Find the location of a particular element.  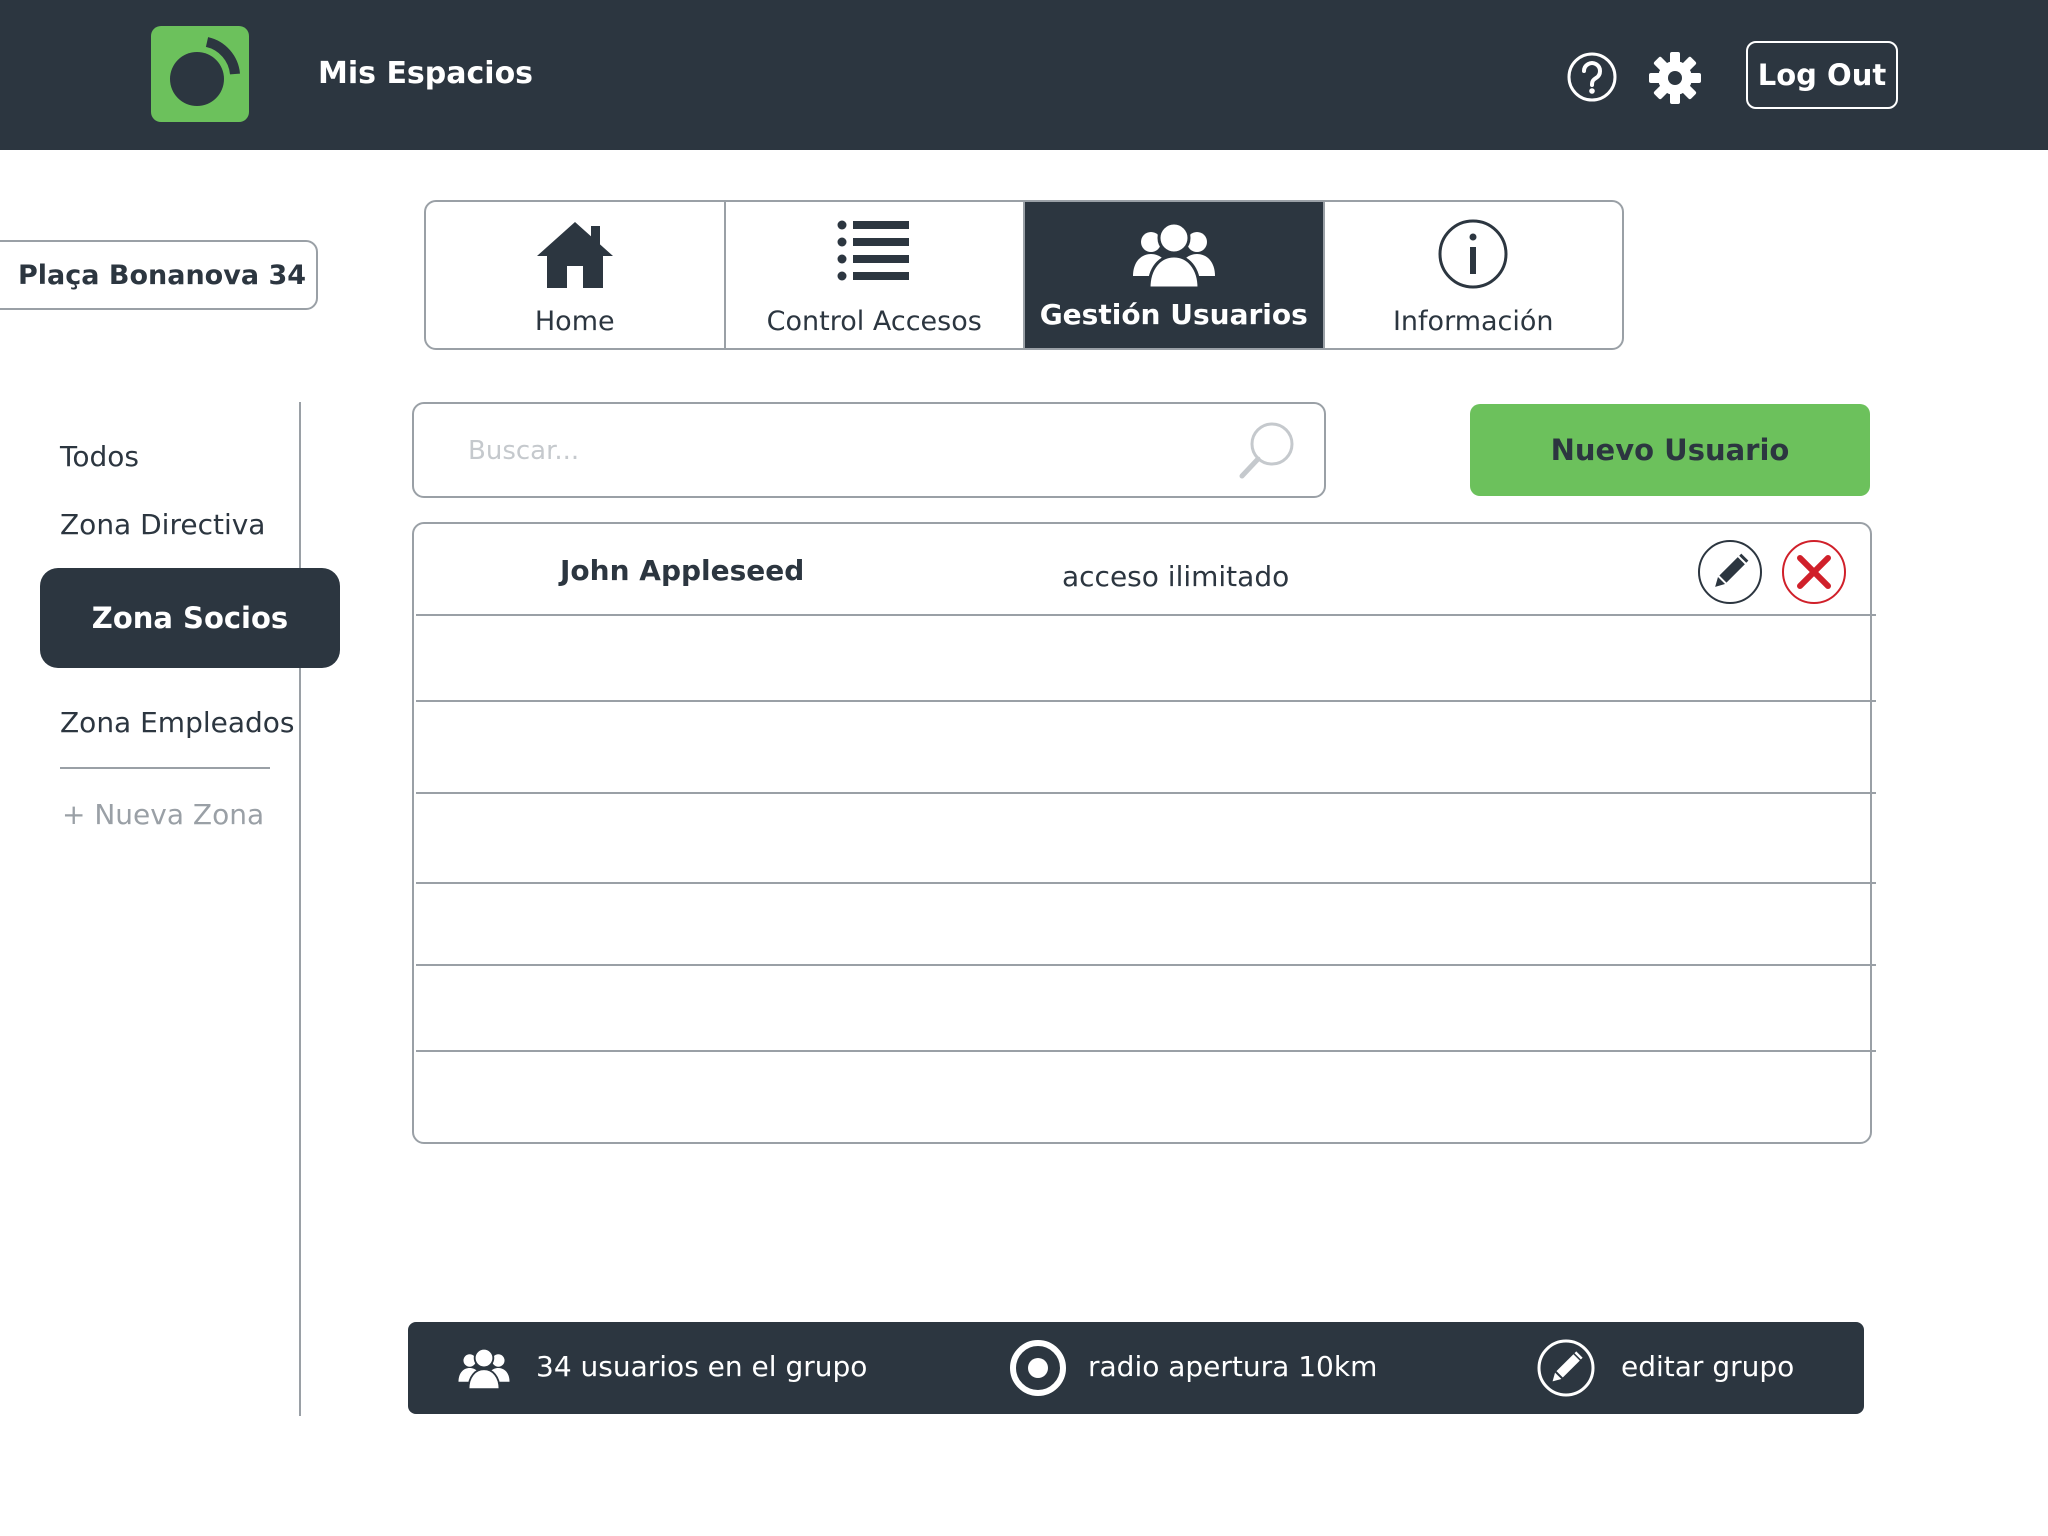

tab-label: Gestión Usuarios is located at coordinates (1173, 314).